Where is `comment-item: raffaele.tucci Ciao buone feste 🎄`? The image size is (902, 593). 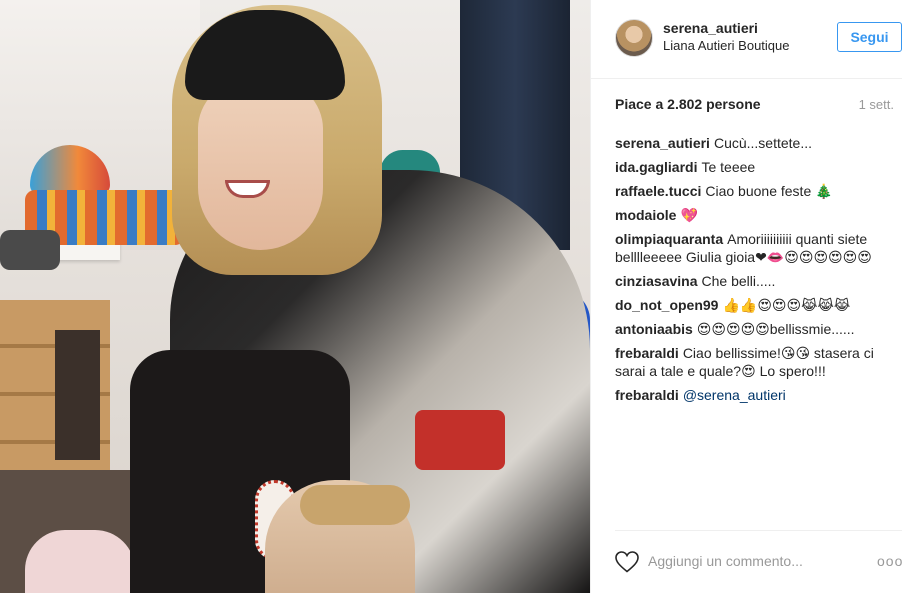 comment-item: raffaele.tucci Ciao buone feste 🎄 is located at coordinates (758, 191).